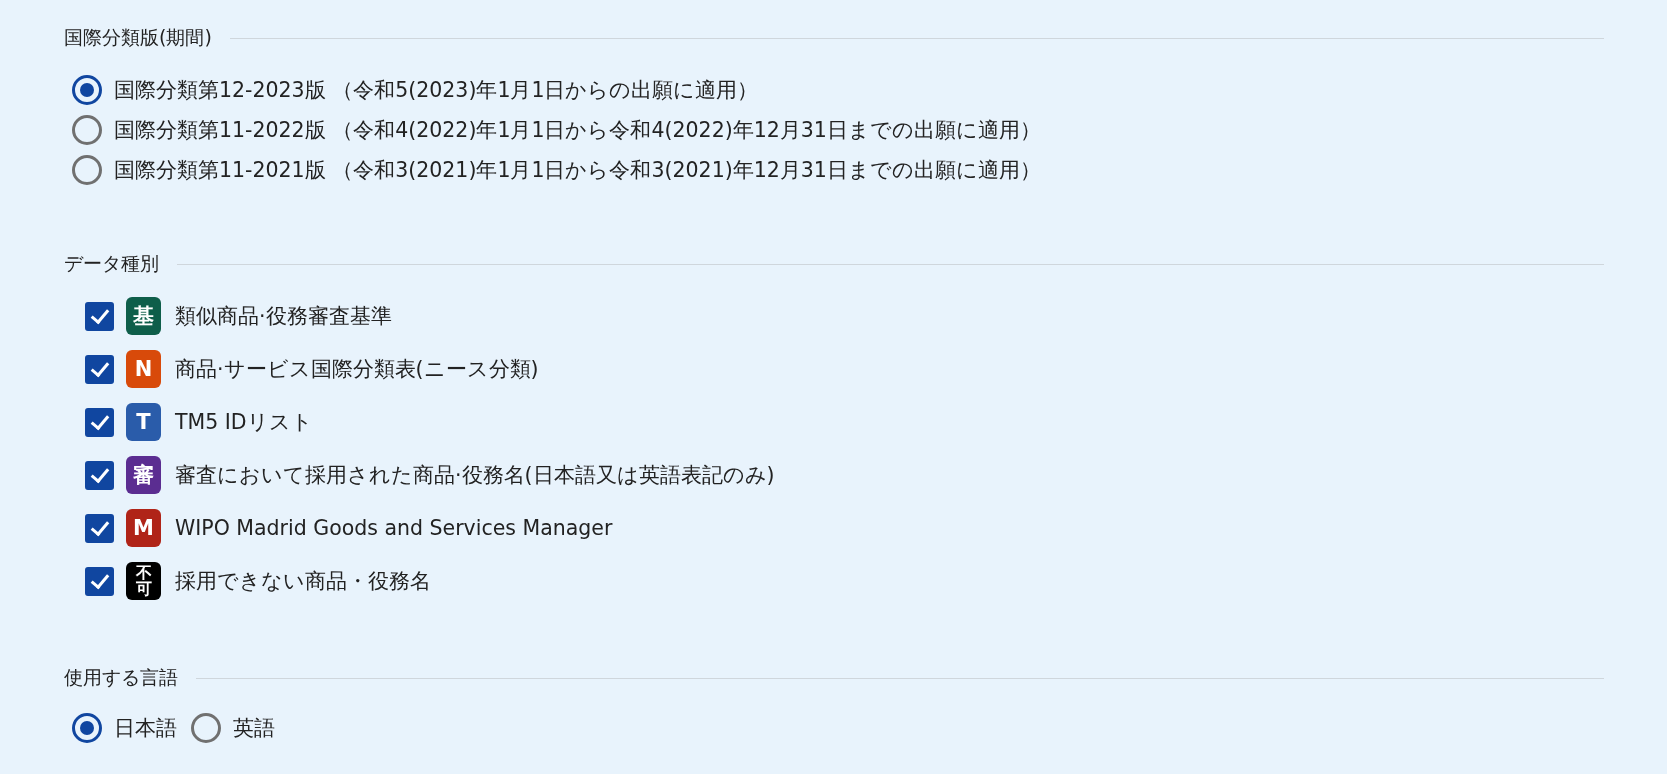 The height and width of the screenshot is (774, 1667). I want to click on source-badge: 基, so click(143, 316).